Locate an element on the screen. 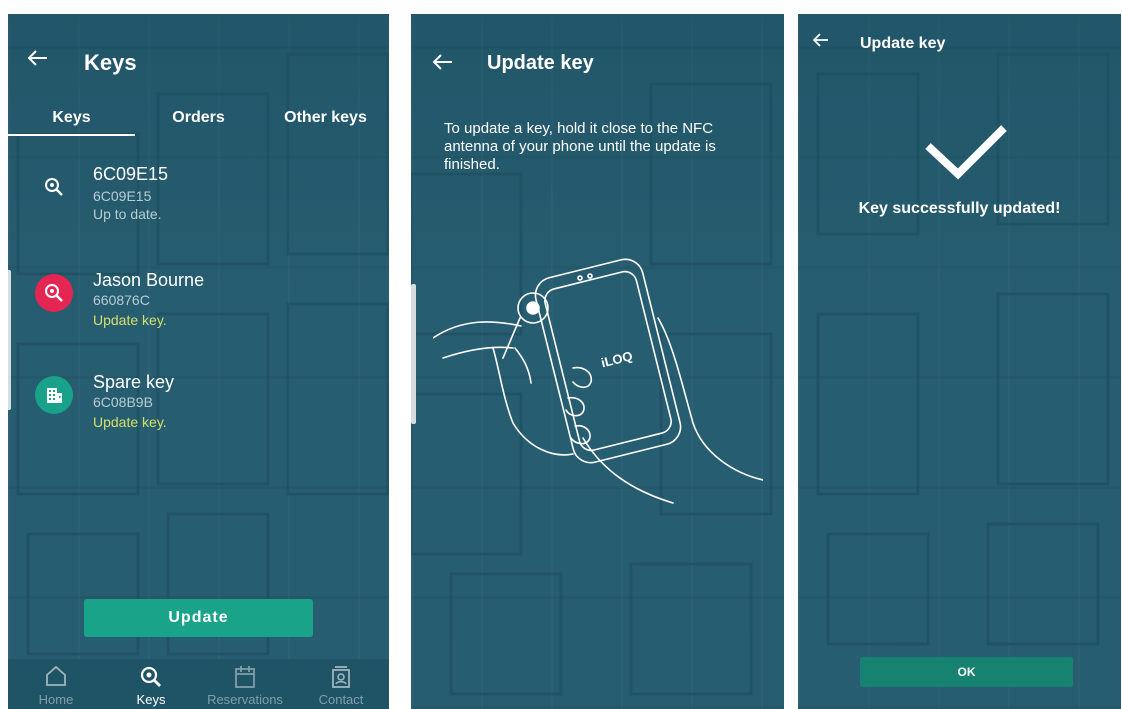 The height and width of the screenshot is (709, 1122). active-tab-indicator is located at coordinates (71, 135).